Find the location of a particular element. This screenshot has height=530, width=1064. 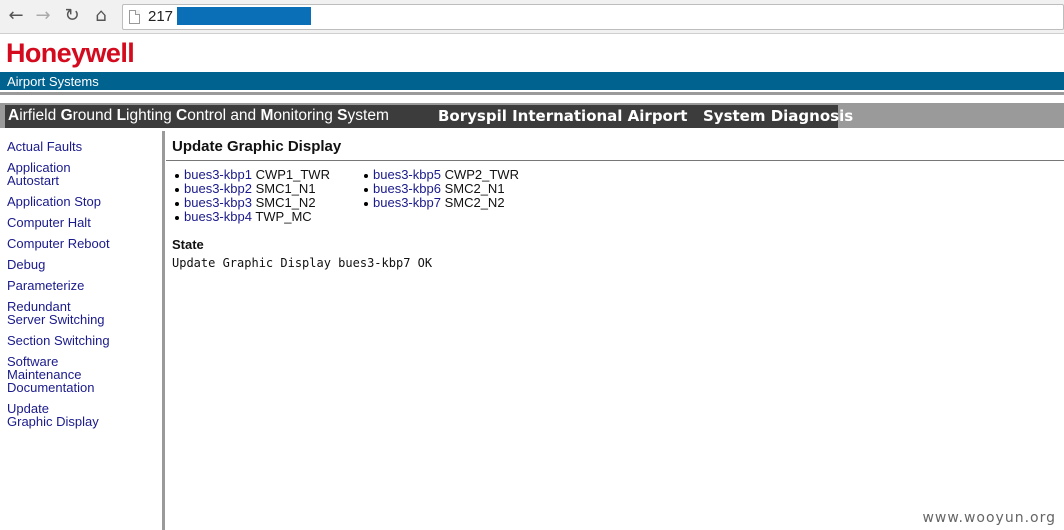

sidebar-item-software-maintenance-documentation: Software Maintenance Documentation is located at coordinates (50, 374).